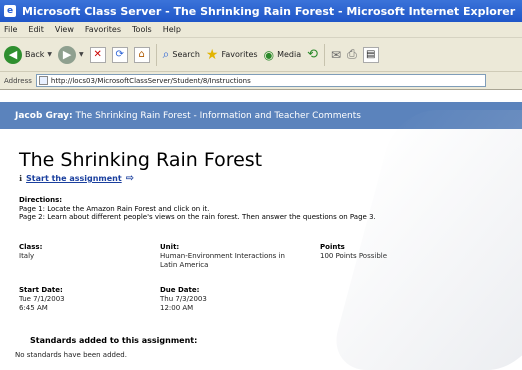  I want to click on menu-edit: Edit, so click(36, 29).